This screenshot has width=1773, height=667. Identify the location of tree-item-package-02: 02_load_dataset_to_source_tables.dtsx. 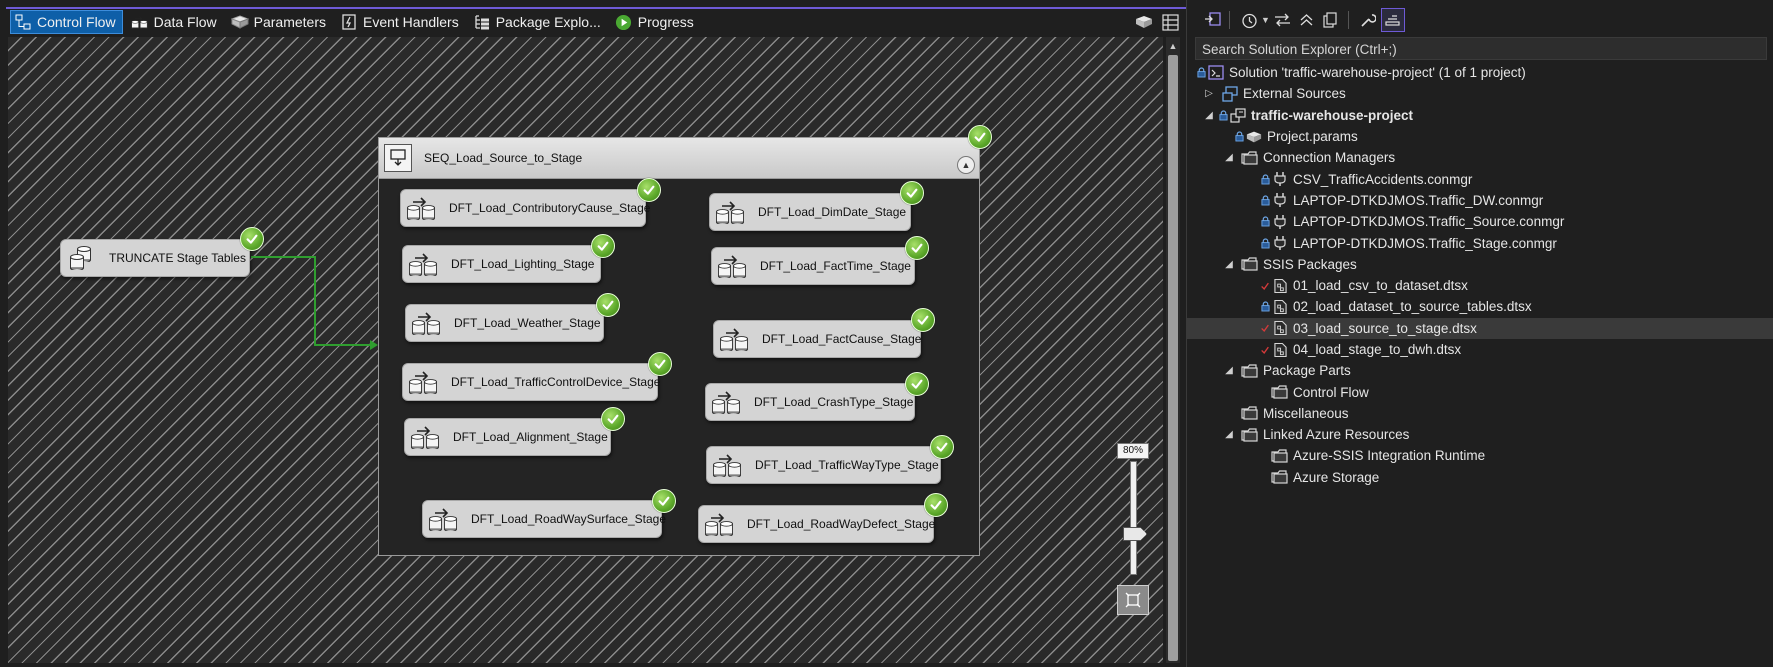
(1480, 306).